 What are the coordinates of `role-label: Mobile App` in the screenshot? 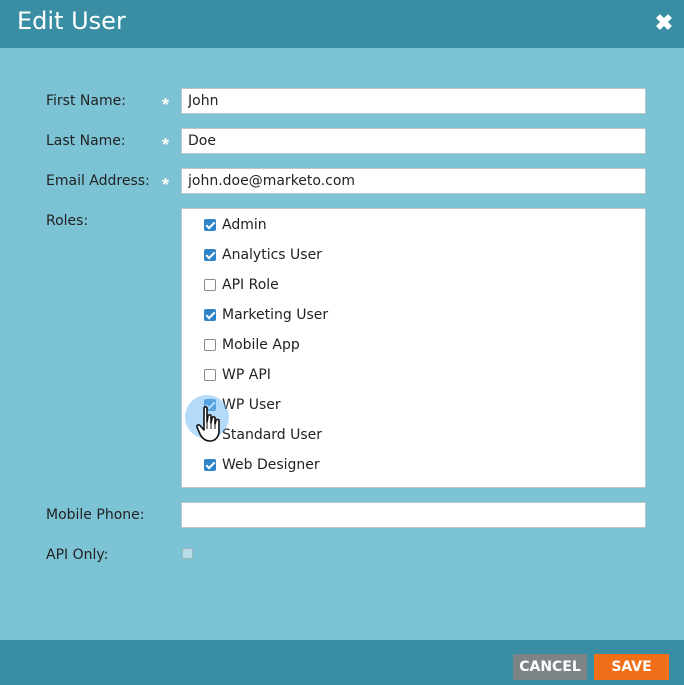 It's located at (261, 345).